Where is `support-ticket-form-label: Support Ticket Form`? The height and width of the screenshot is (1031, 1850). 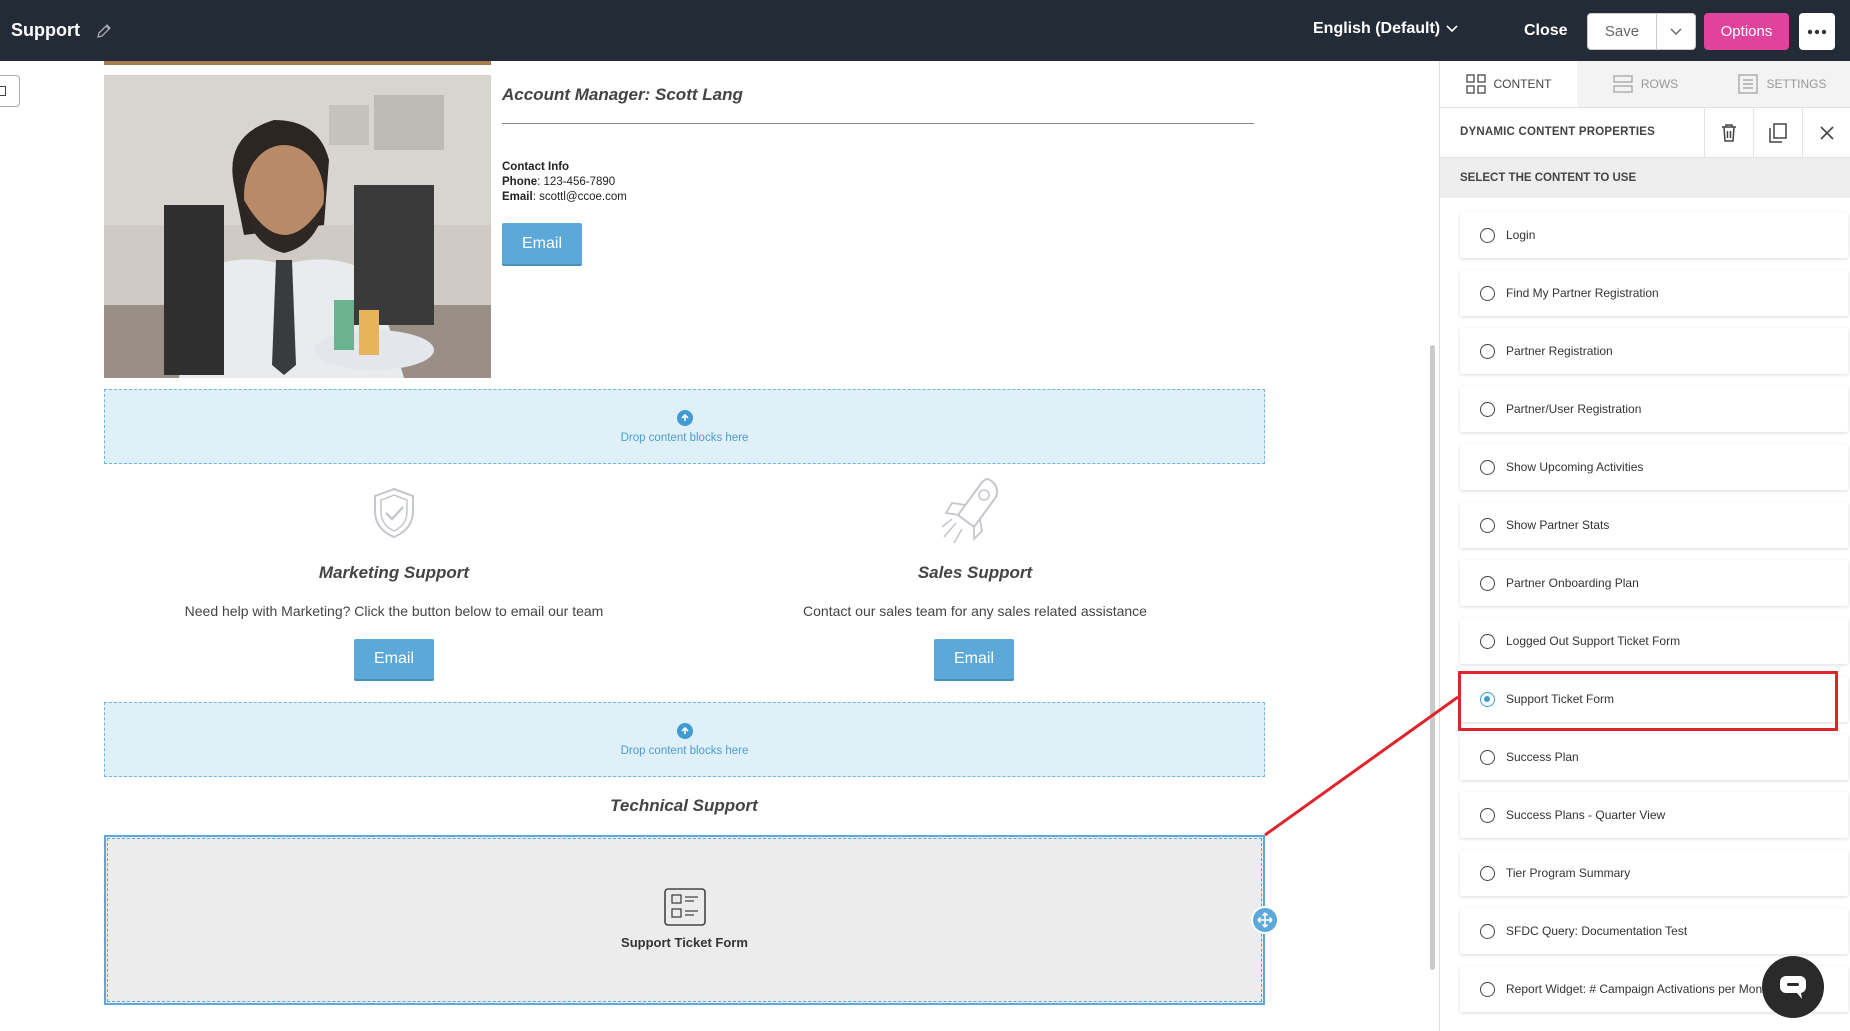 support-ticket-form-label: Support Ticket Form is located at coordinates (684, 942).